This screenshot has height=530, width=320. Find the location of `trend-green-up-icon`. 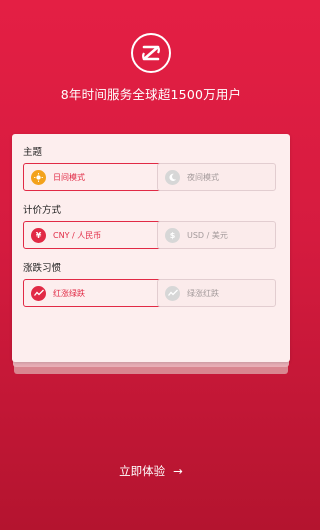

trend-green-up-icon is located at coordinates (172, 293).